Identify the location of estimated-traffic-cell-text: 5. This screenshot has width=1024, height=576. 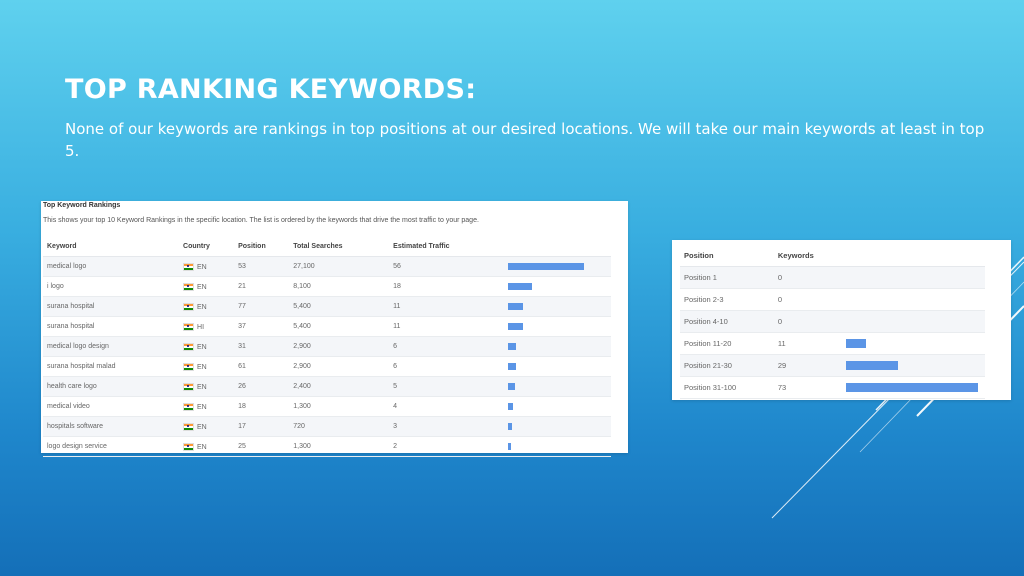
(395, 386).